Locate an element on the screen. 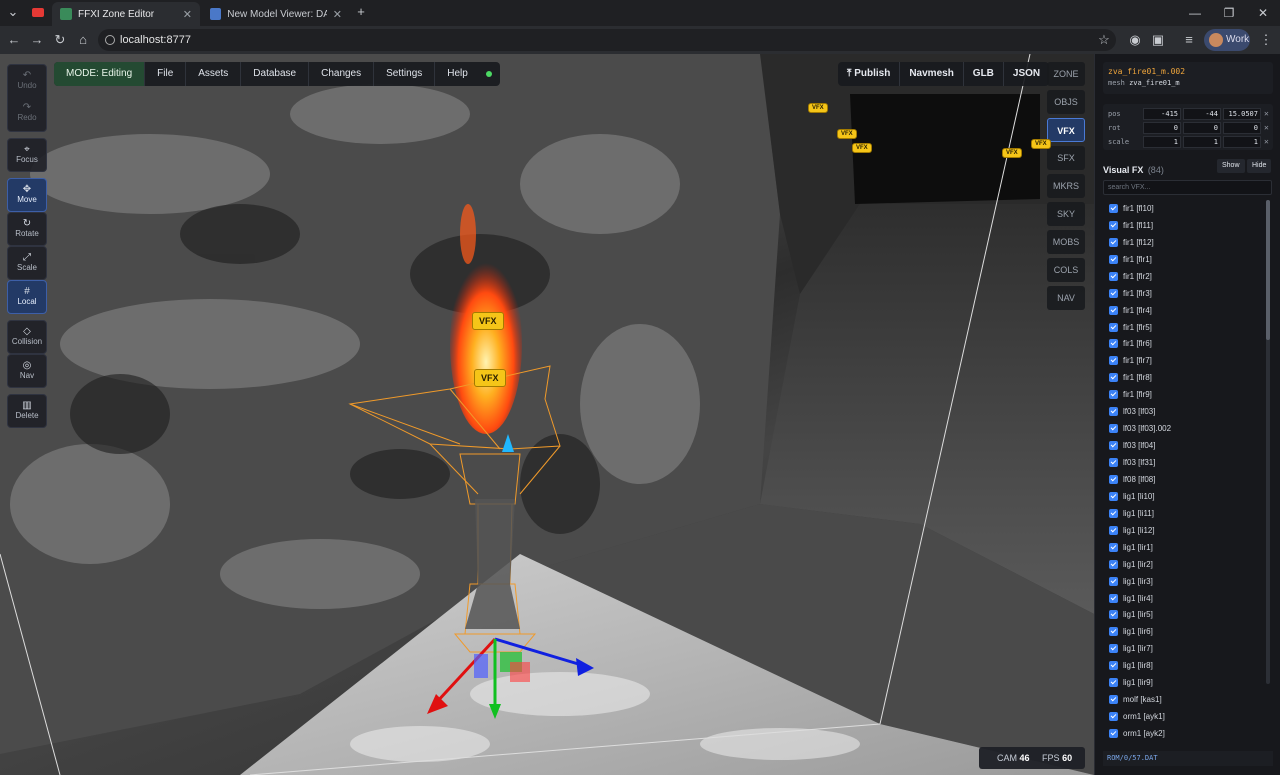  home-icon: ⌂ is located at coordinates (83, 40).